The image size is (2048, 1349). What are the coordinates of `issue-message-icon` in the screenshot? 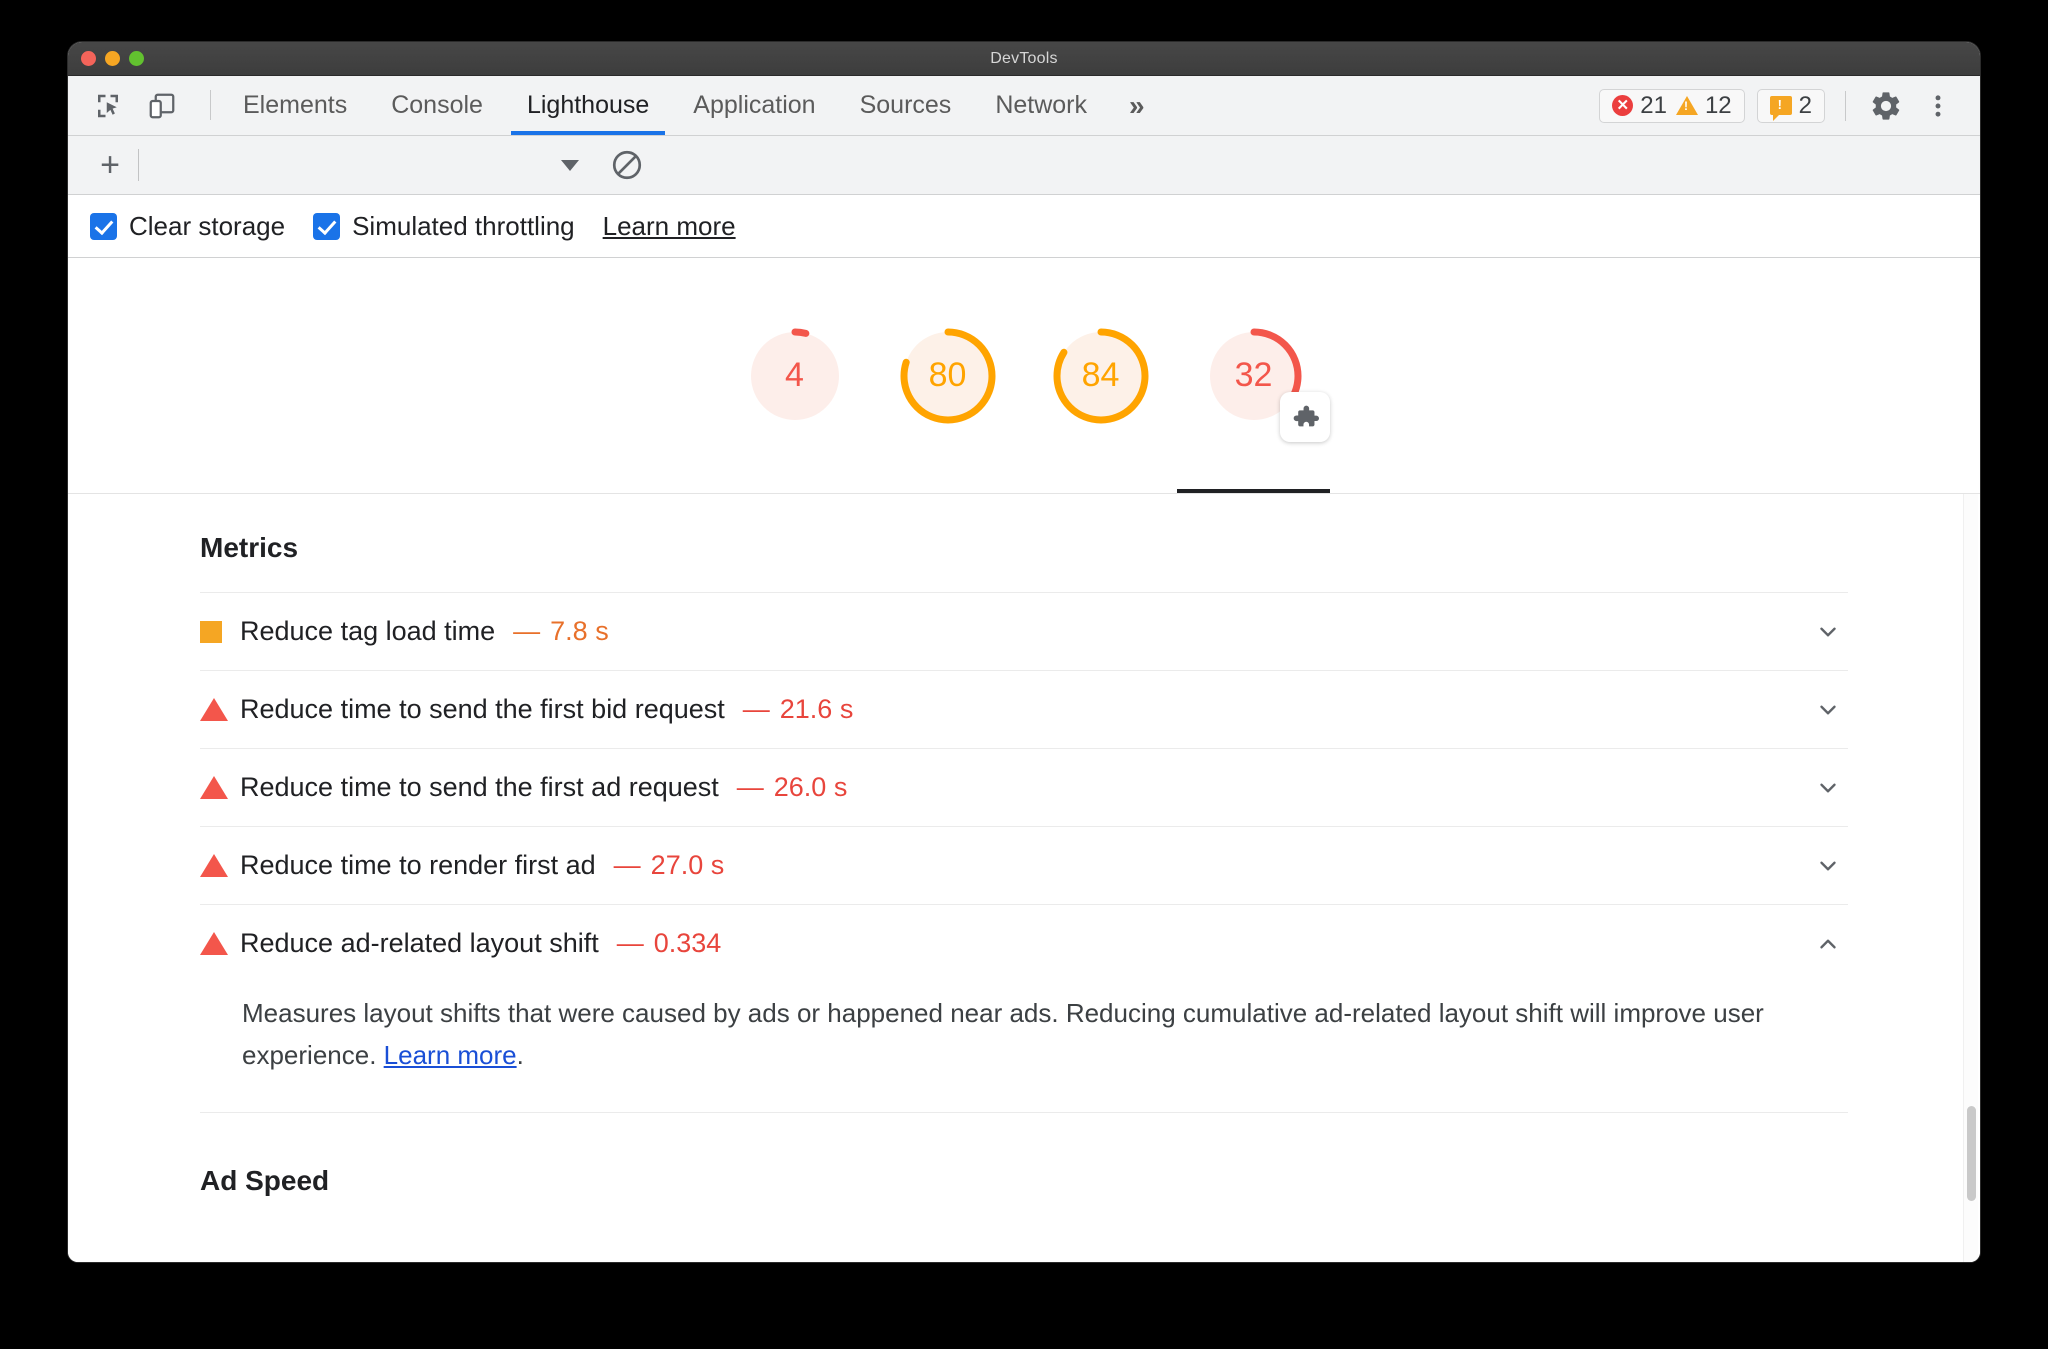 It's located at (1780, 108).